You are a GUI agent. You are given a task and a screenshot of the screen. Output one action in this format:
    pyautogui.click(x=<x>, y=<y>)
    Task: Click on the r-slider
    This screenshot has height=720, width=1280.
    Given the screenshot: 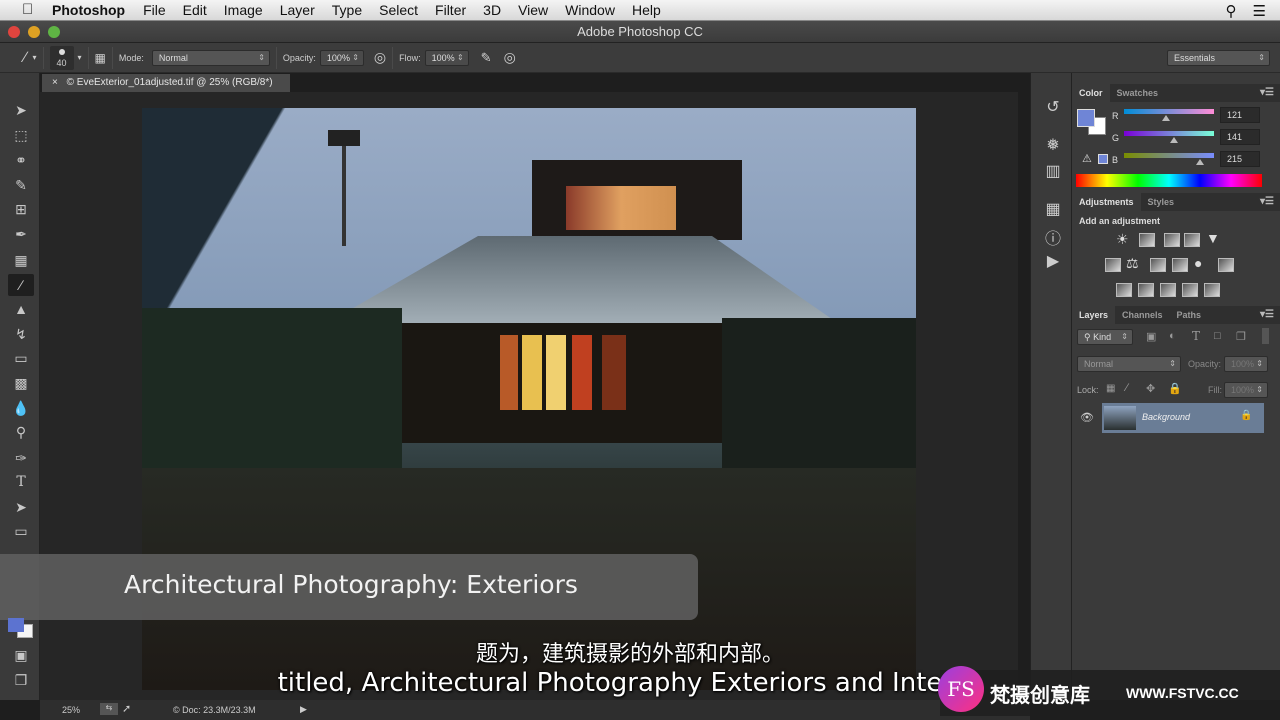 What is the action you would take?
    pyautogui.click(x=1169, y=115)
    